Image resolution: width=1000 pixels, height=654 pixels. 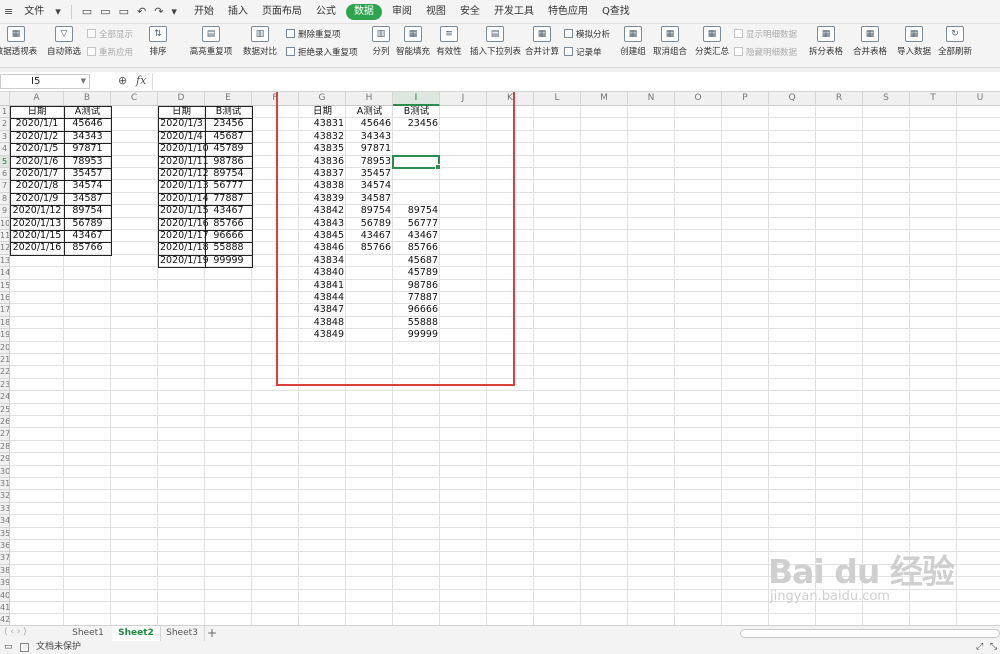 What do you see at coordinates (839, 99) in the screenshot?
I see `column-header: R` at bounding box center [839, 99].